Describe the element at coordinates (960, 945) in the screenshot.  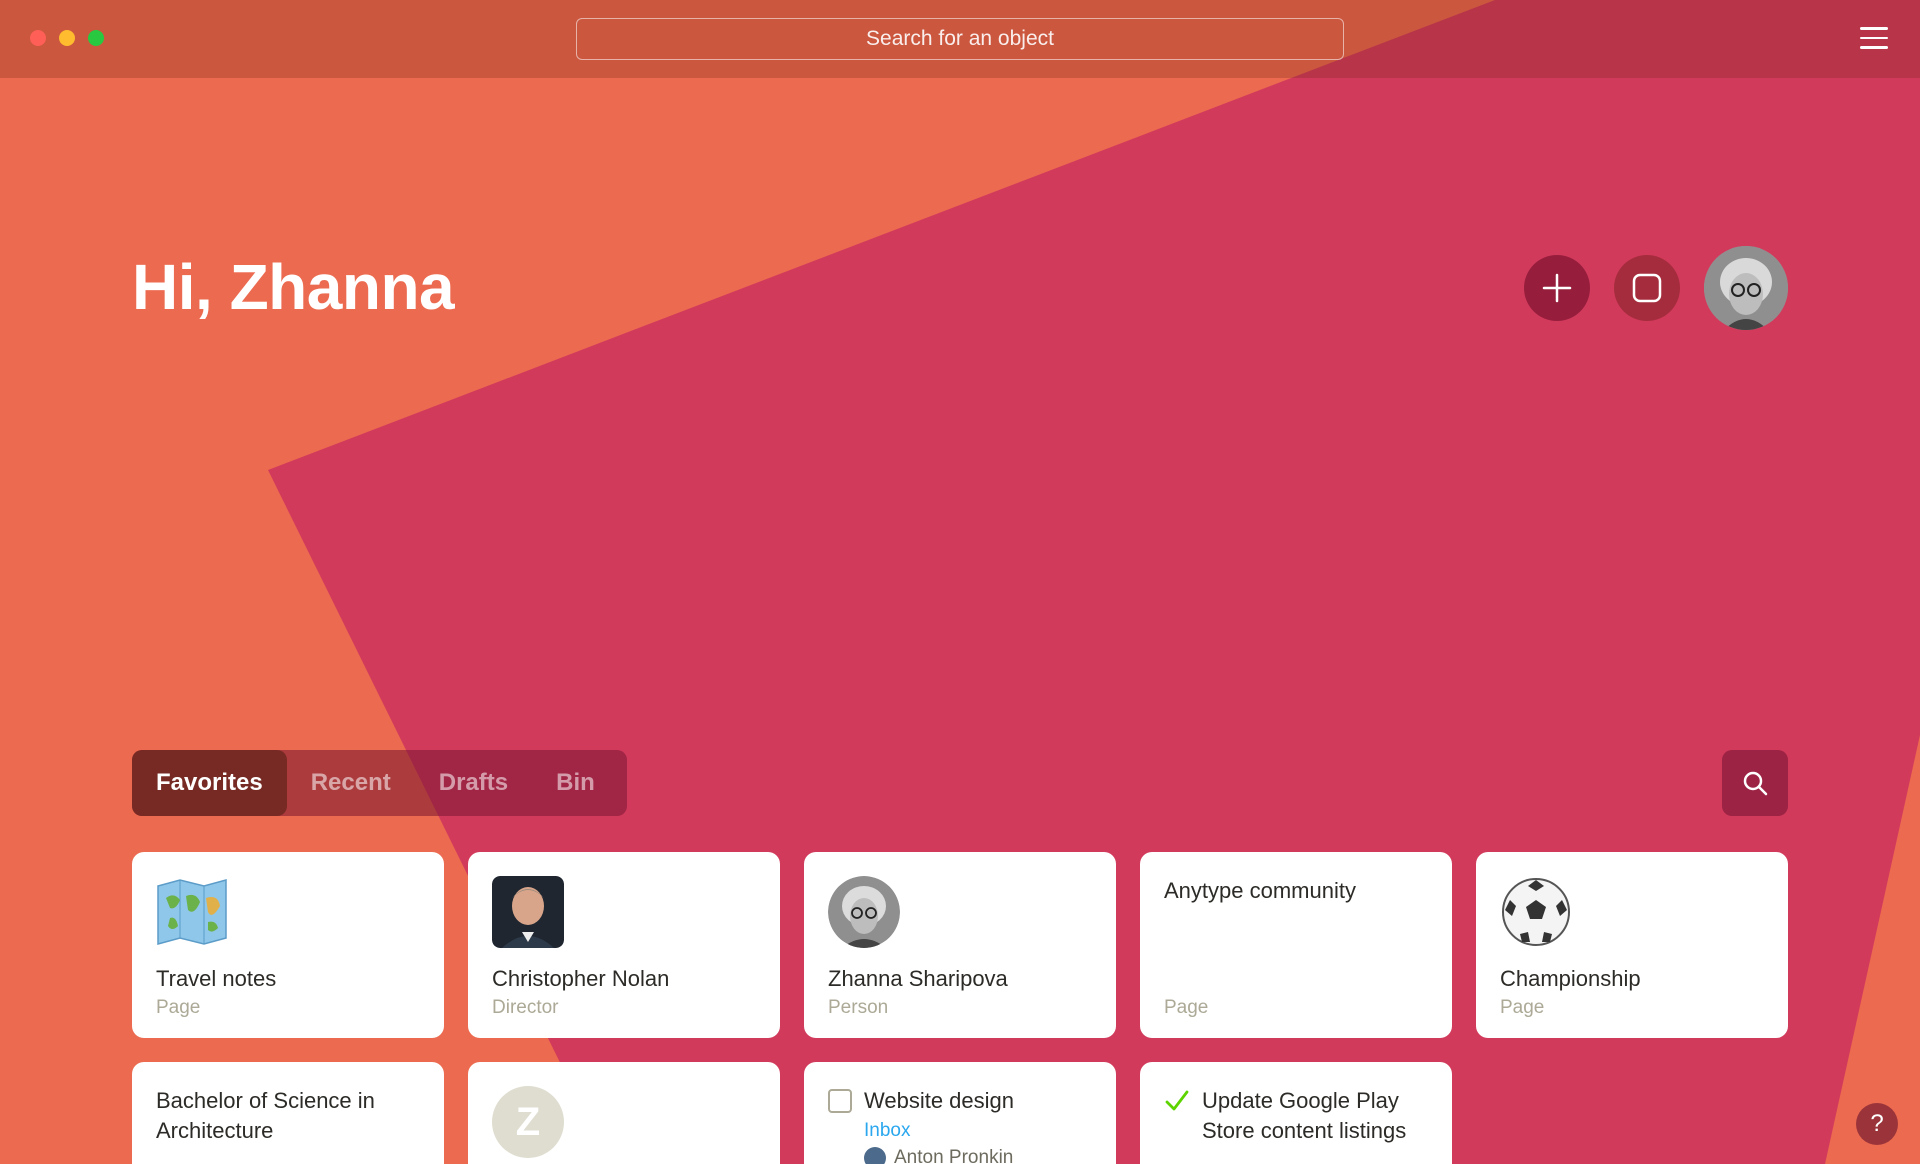
I see `card-zhanna-sharipova: Zhanna Sharipova Person` at that location.